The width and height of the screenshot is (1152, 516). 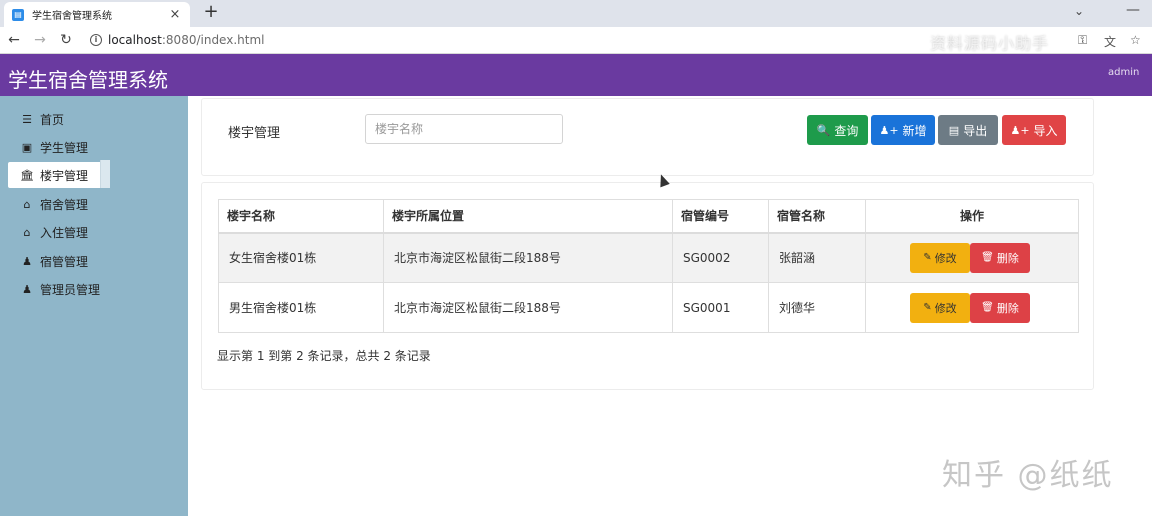 What do you see at coordinates (720, 216) in the screenshot?
I see `column-header: 宿管编号` at bounding box center [720, 216].